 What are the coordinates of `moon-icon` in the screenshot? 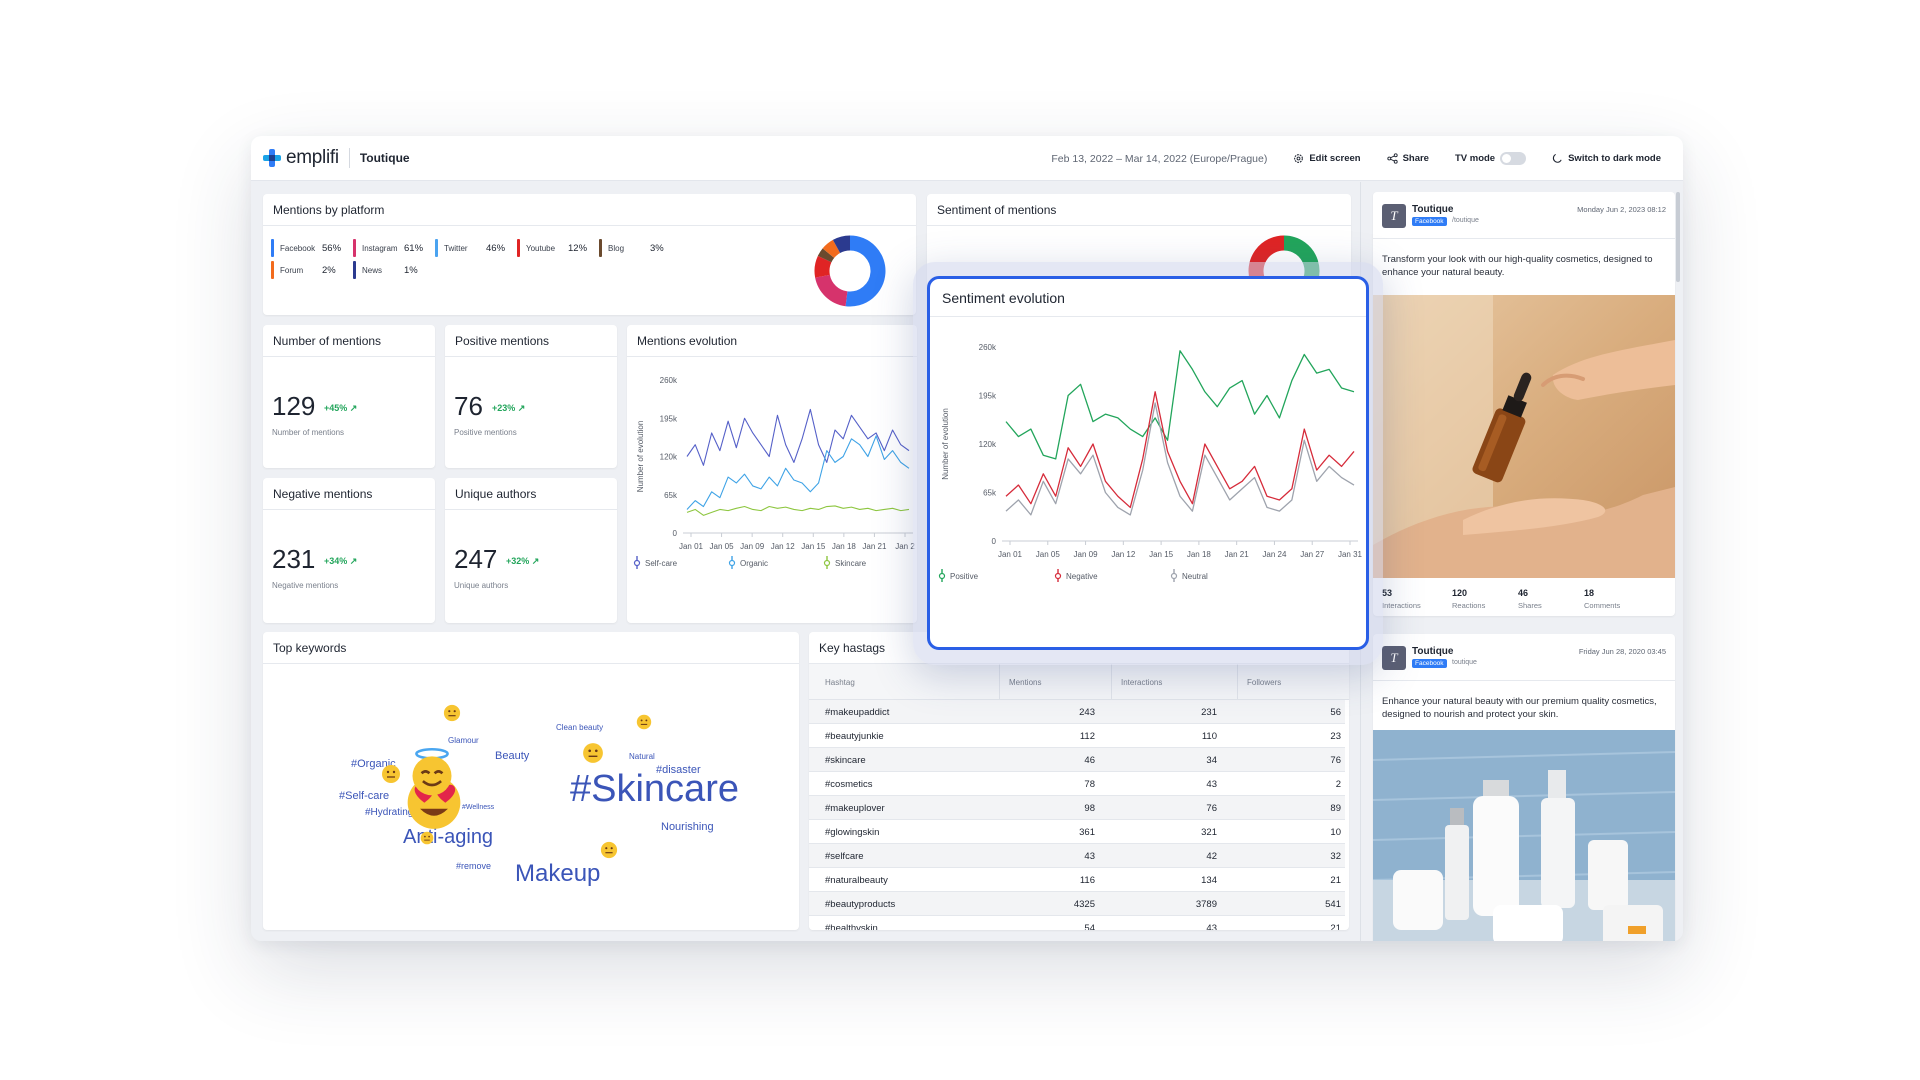 It's located at (1557, 158).